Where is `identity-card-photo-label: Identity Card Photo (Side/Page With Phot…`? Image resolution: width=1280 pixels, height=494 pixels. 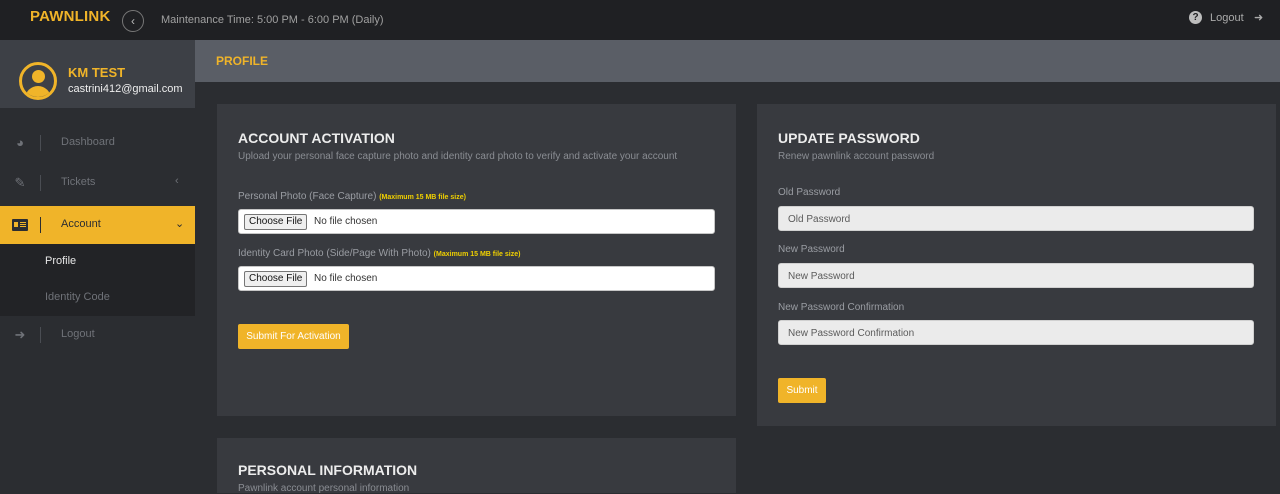 identity-card-photo-label: Identity Card Photo (Side/Page With Phot… is located at coordinates (379, 253).